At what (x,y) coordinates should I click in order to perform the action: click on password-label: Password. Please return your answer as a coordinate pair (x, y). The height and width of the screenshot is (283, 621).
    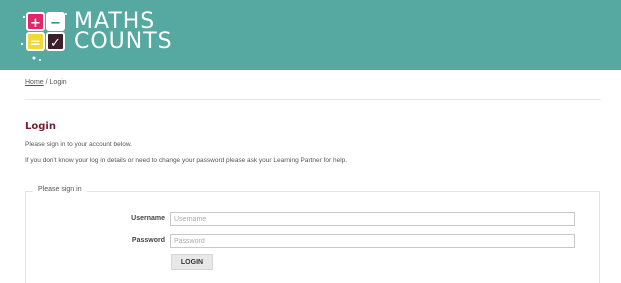
    Looking at the image, I should click on (148, 240).